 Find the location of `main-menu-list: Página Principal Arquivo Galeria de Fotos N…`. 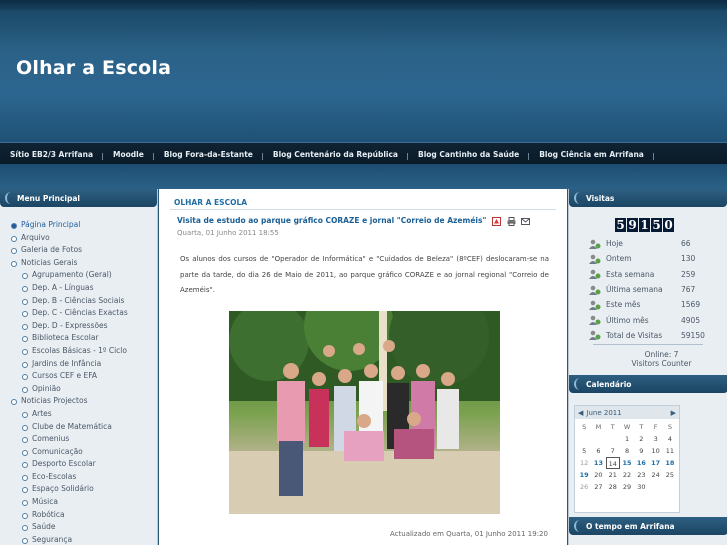

main-menu-list: Página Principal Arquivo Galeria de Fotos N… is located at coordinates (78, 376).